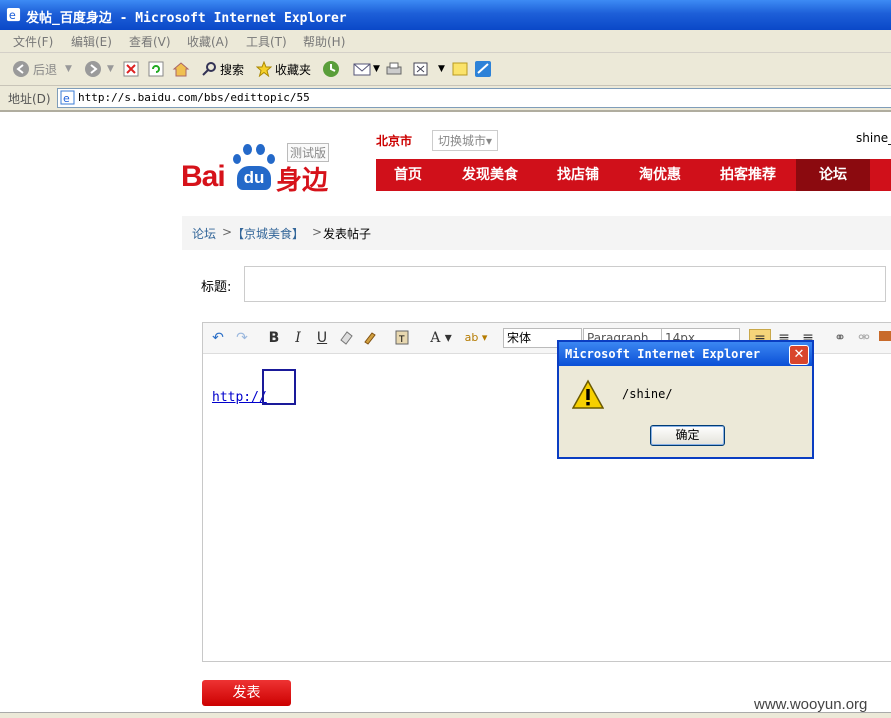  I want to click on alert-titlebar: Microsoft Internet Explorer ✕, so click(685, 354).